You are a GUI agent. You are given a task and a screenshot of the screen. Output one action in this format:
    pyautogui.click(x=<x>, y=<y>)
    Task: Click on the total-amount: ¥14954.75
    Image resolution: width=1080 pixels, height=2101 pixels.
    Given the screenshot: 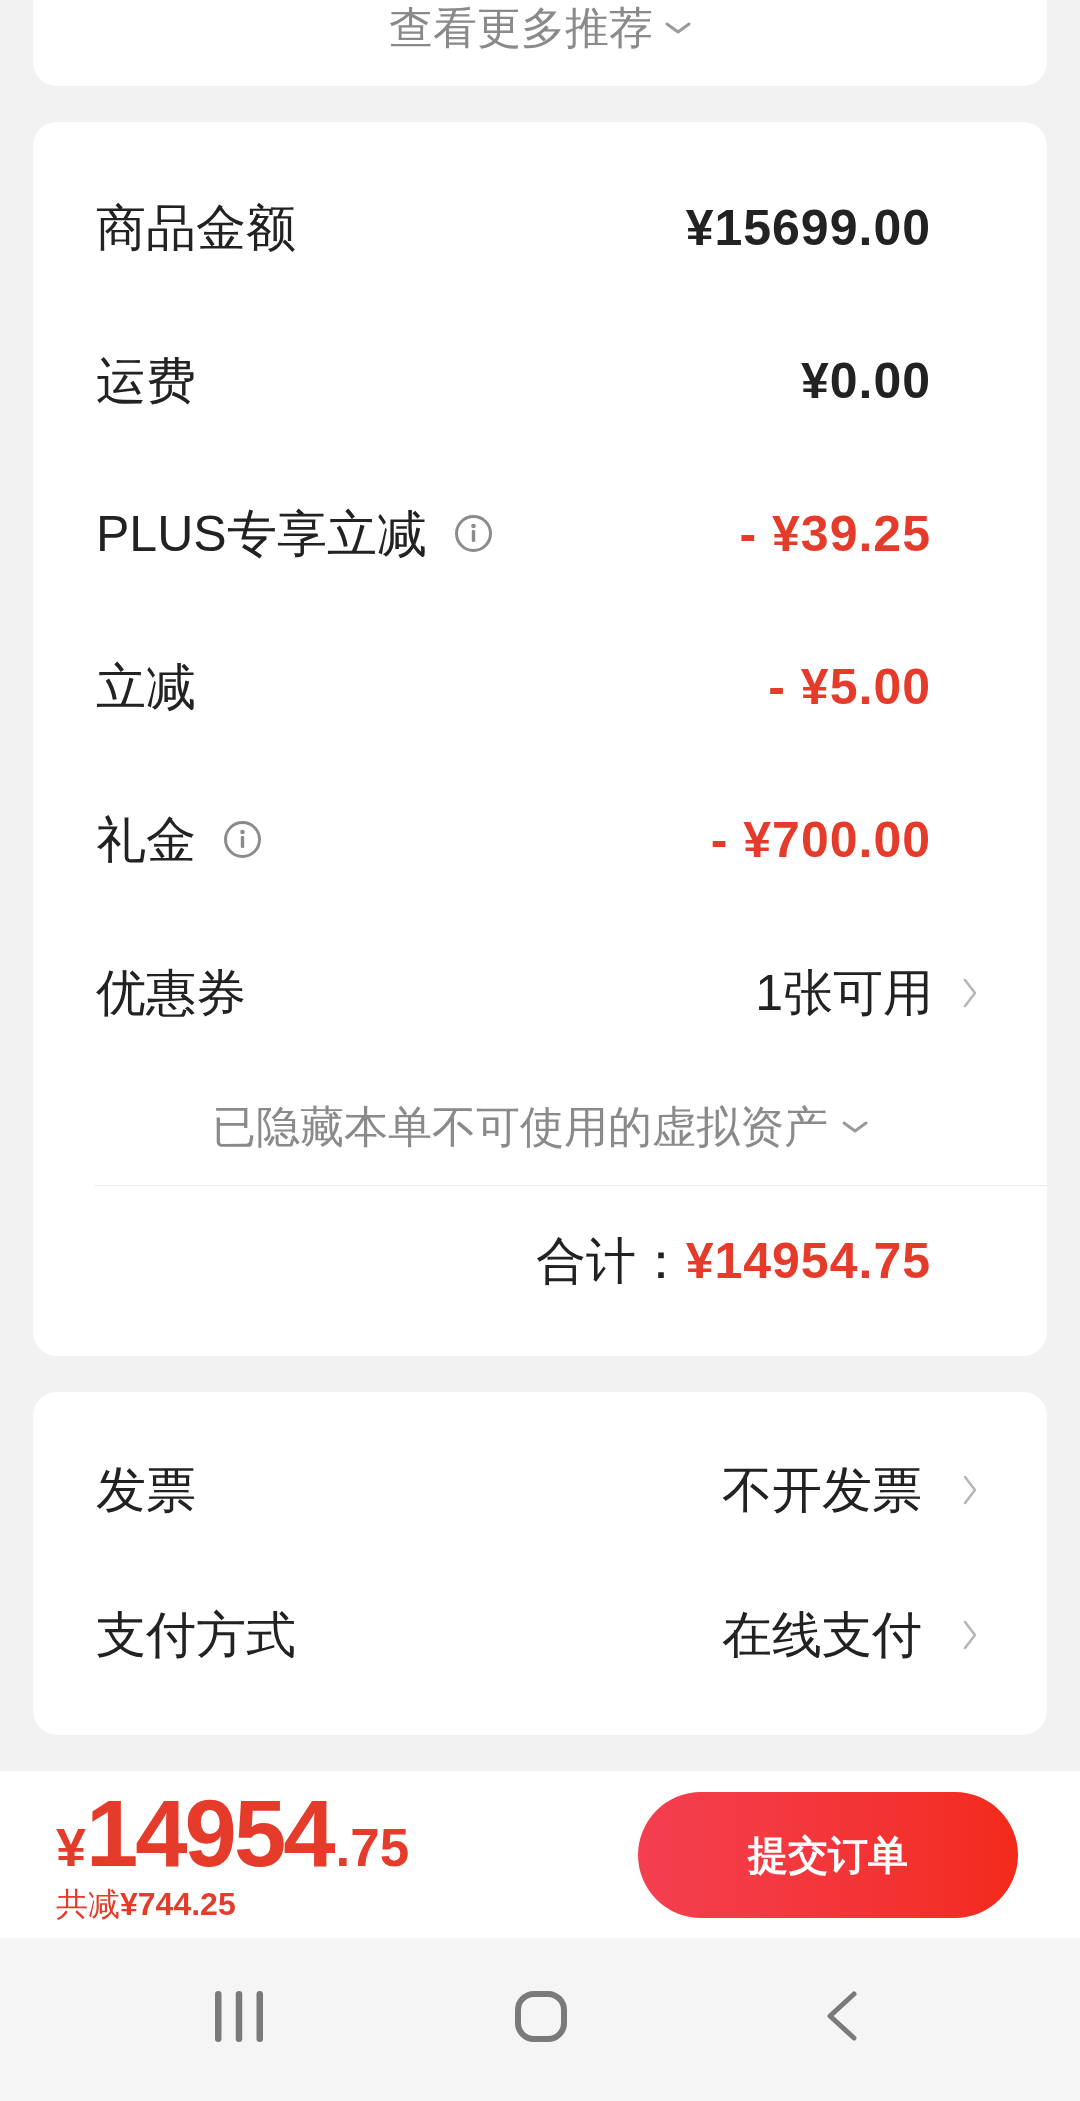 What is the action you would take?
    pyautogui.click(x=808, y=1260)
    